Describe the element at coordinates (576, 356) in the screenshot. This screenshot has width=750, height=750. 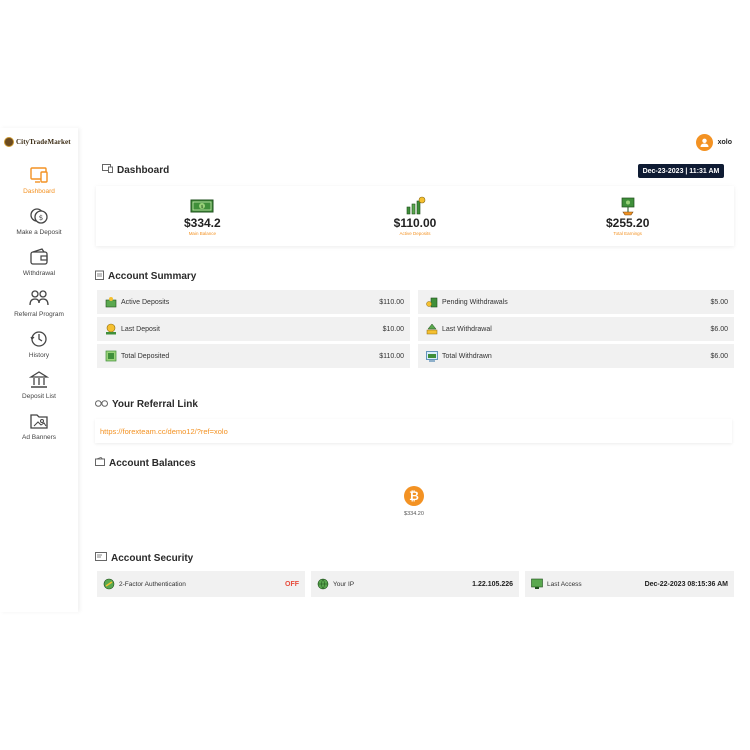
I see `summary-row-total-withdrawn: Total Withdrawn $6.00` at that location.